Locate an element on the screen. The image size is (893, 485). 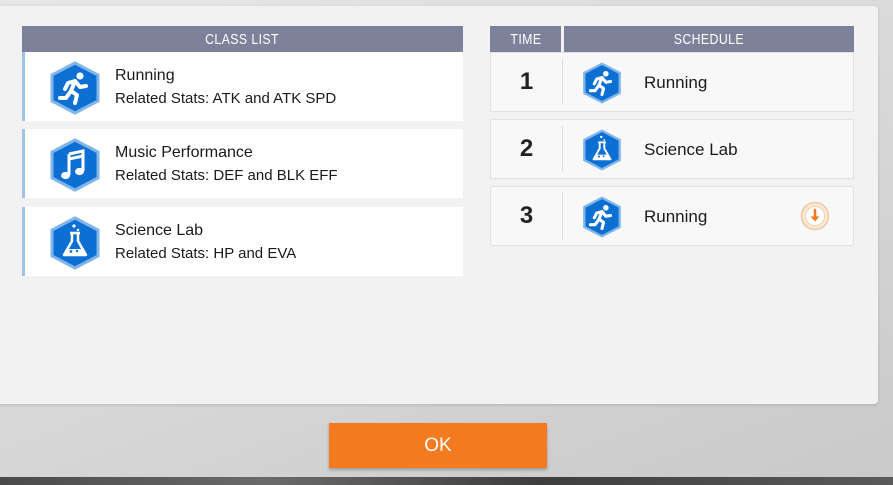
class-list-header-label: CLASS LIST is located at coordinates (242, 39).